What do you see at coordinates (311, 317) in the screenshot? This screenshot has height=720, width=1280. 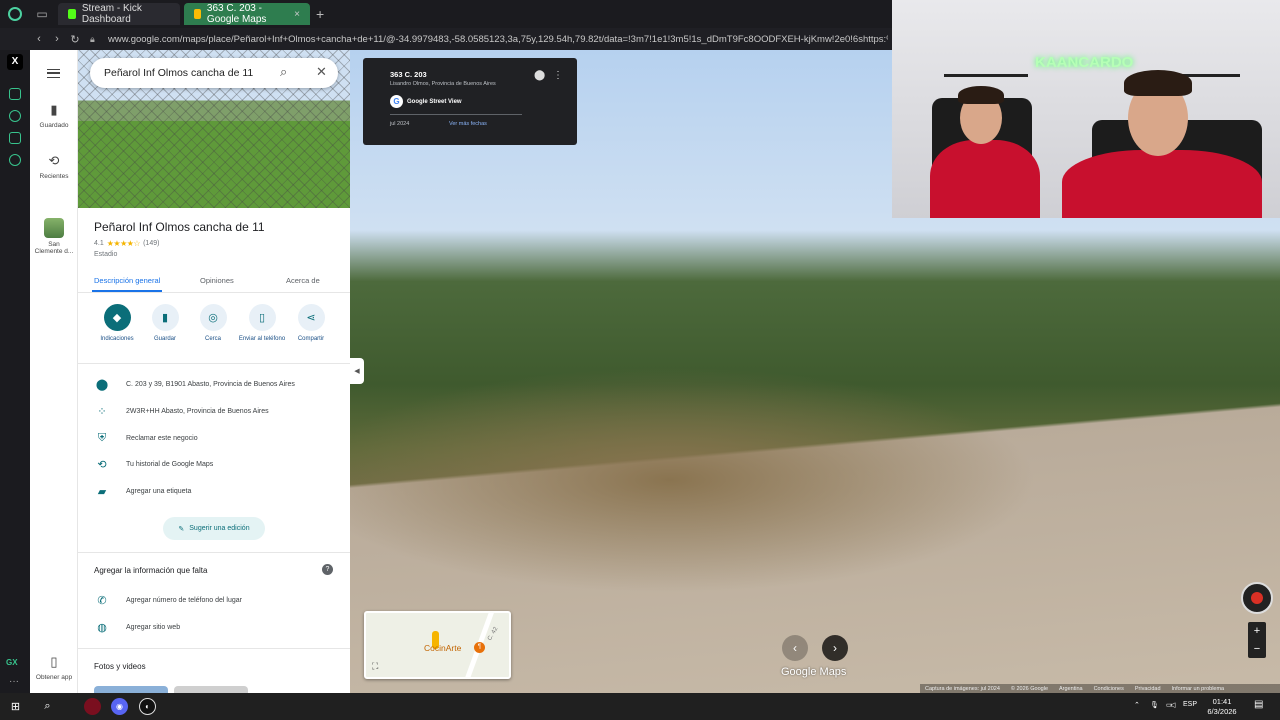 I see `share-icon: ⋖` at bounding box center [311, 317].